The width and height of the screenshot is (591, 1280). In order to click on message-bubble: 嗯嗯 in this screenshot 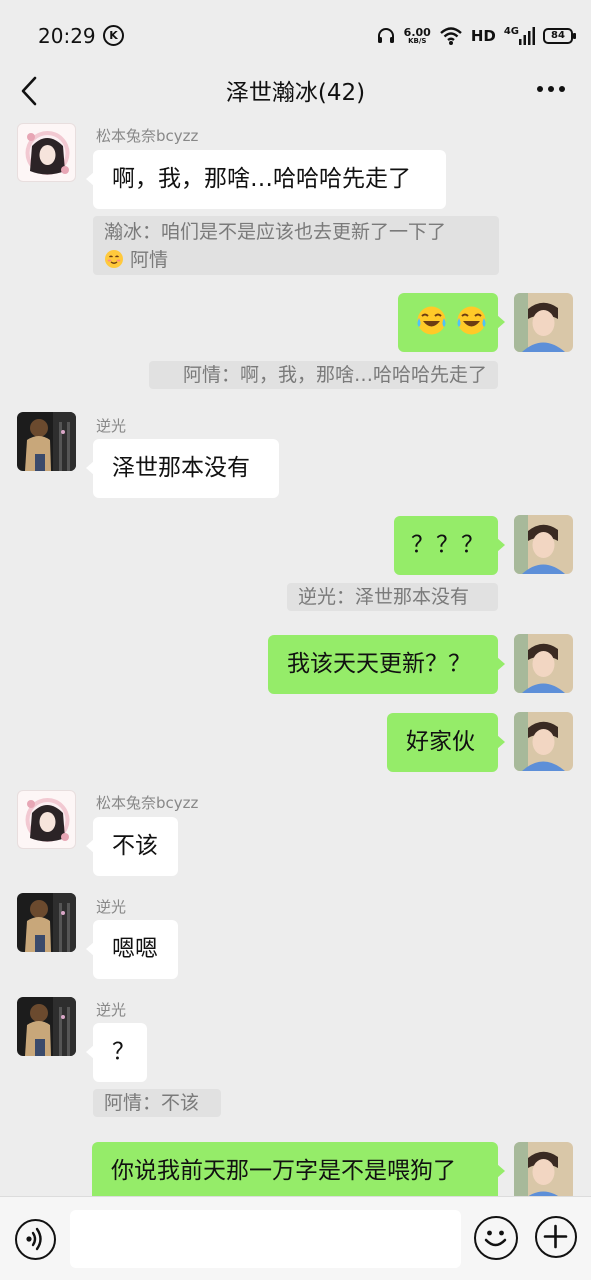, I will do `click(132, 949)`.